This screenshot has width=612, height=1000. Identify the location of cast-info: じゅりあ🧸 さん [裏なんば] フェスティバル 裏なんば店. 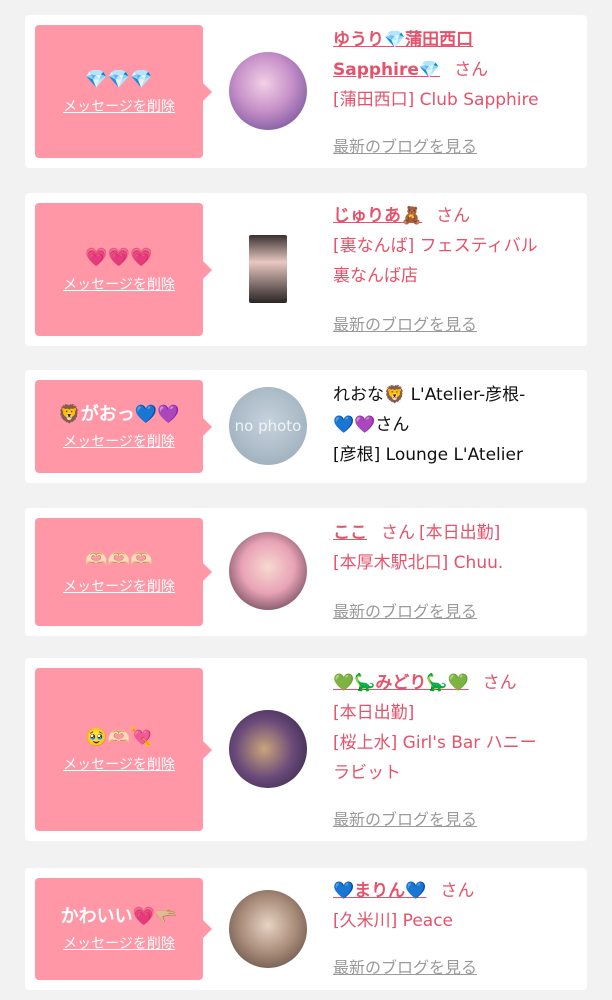
(456, 246).